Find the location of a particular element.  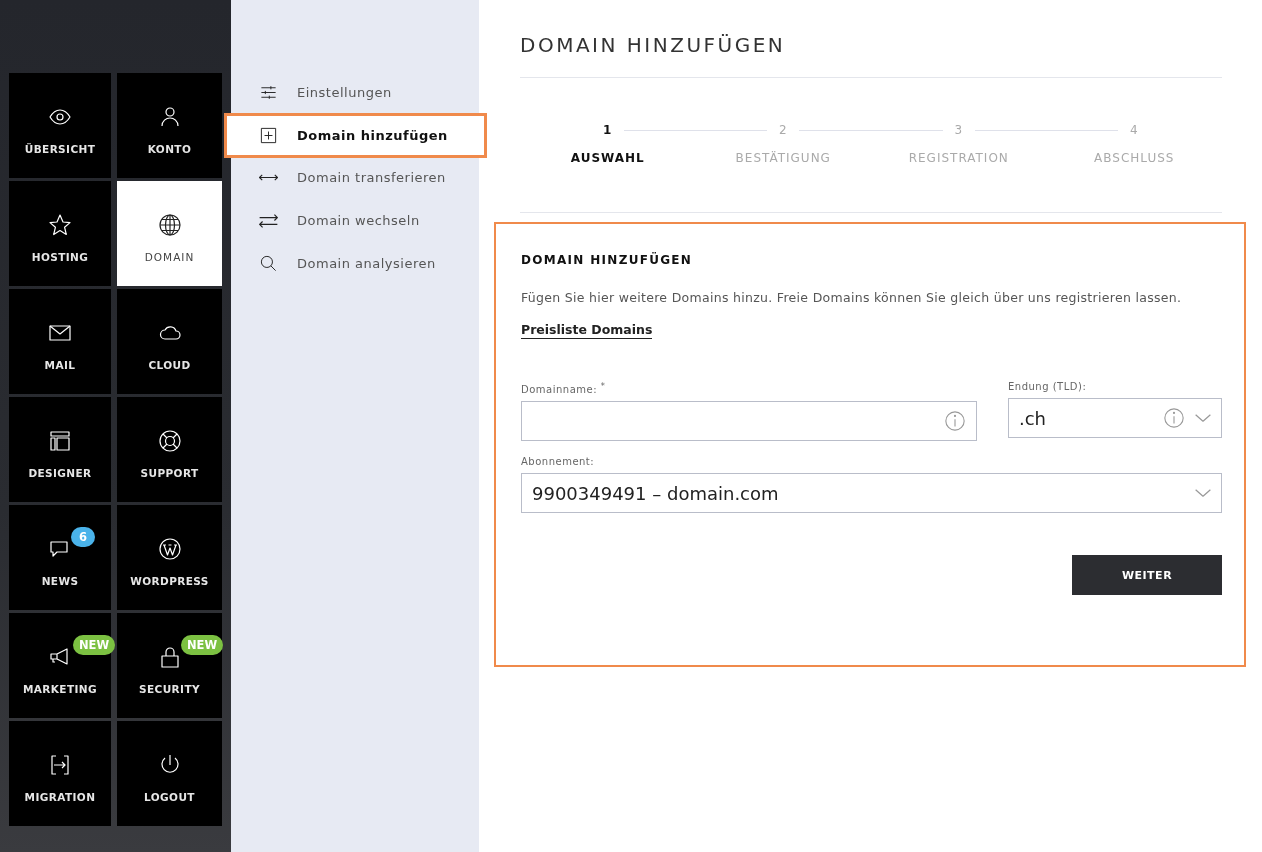

layout-icon is located at coordinates (60, 440).